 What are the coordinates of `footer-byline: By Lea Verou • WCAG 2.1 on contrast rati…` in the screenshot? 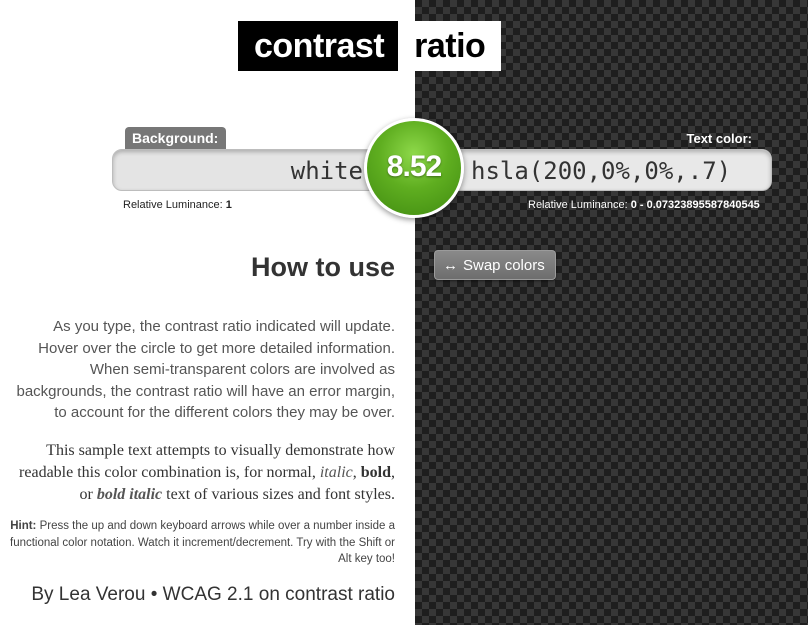 It's located at (202, 595).